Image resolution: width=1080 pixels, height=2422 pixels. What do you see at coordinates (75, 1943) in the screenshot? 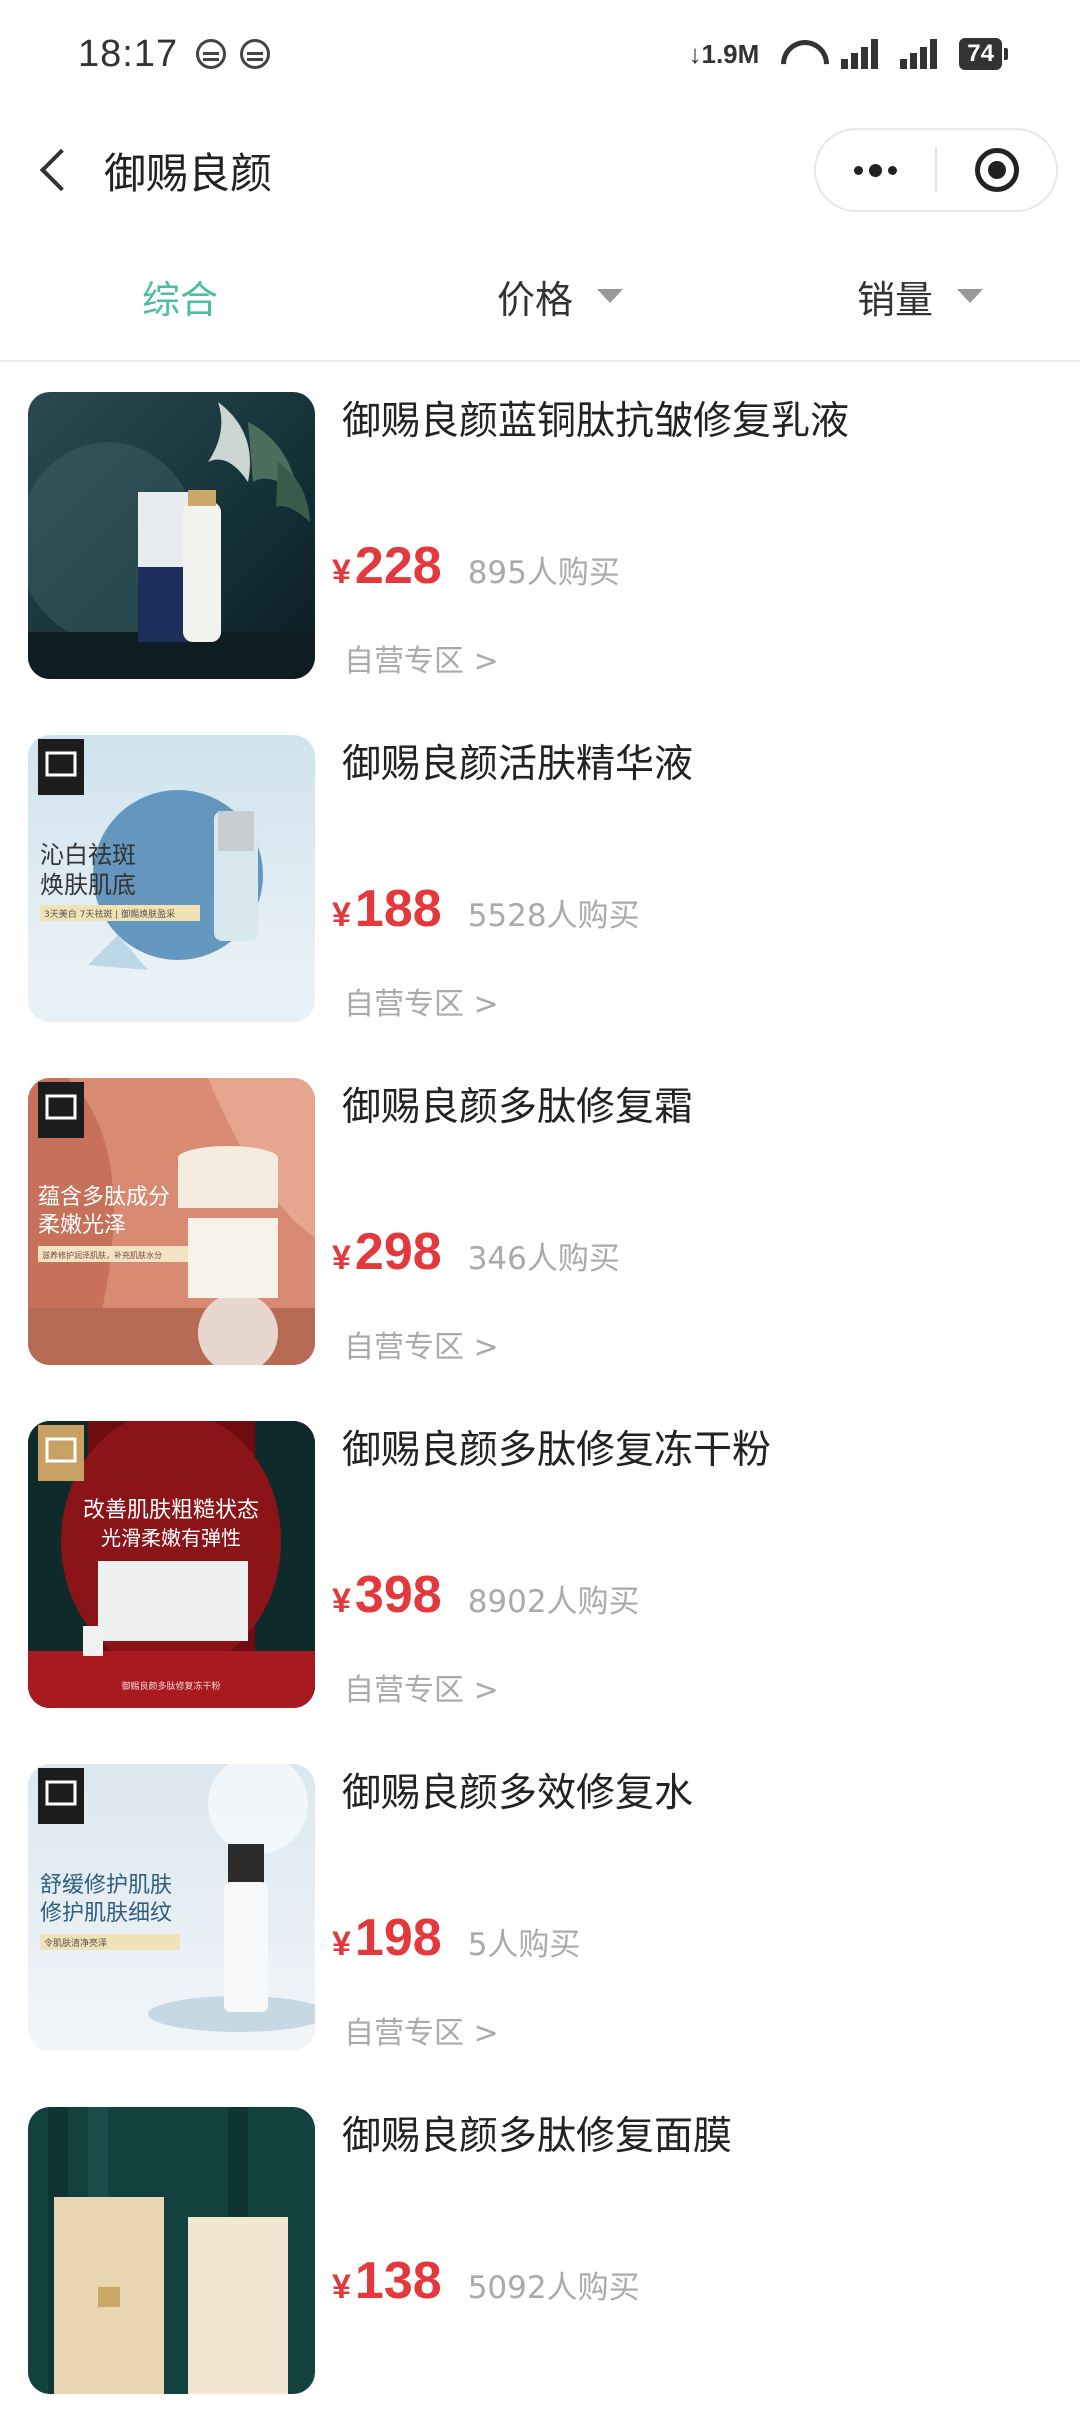
I see `svg-text: 令肌肤清净亮泽` at bounding box center [75, 1943].